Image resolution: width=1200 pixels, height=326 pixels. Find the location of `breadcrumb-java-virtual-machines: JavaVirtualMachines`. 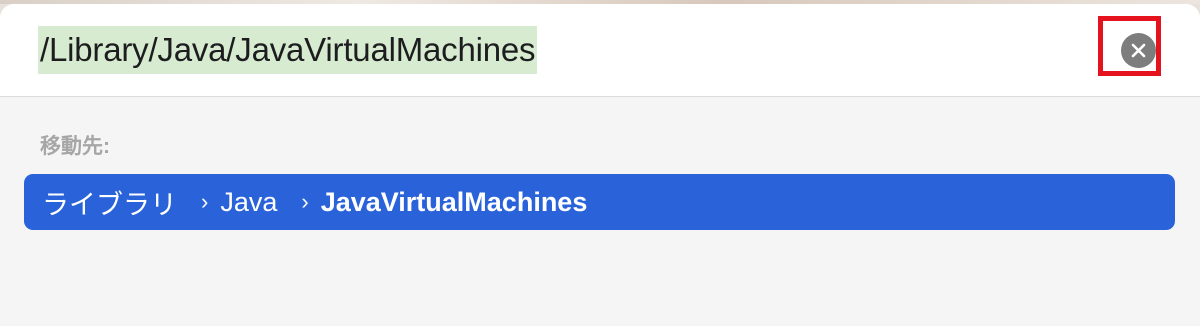

breadcrumb-java-virtual-machines: JavaVirtualMachines is located at coordinates (454, 201).